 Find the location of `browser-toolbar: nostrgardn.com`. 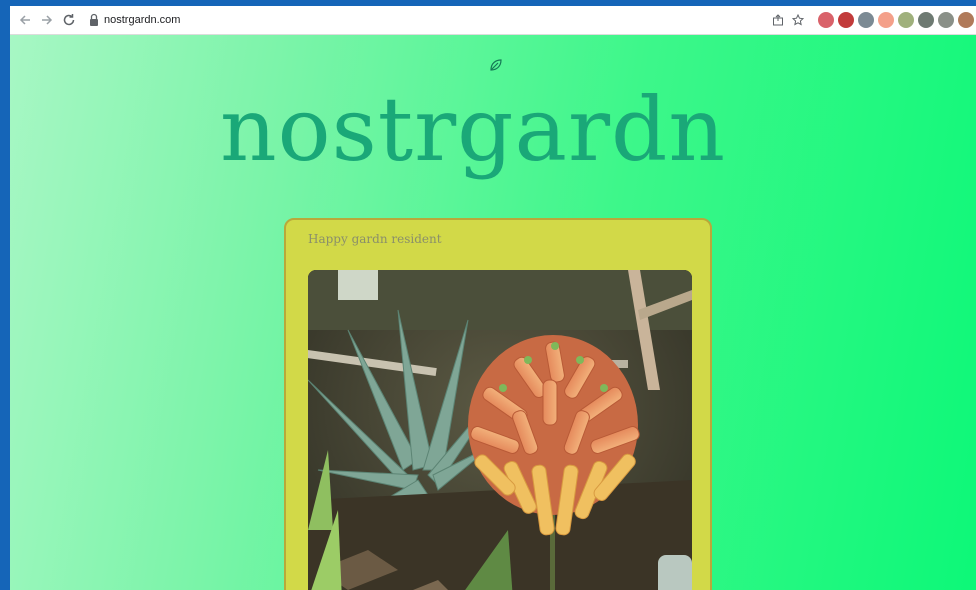

browser-toolbar: nostrgardn.com is located at coordinates (493, 20).